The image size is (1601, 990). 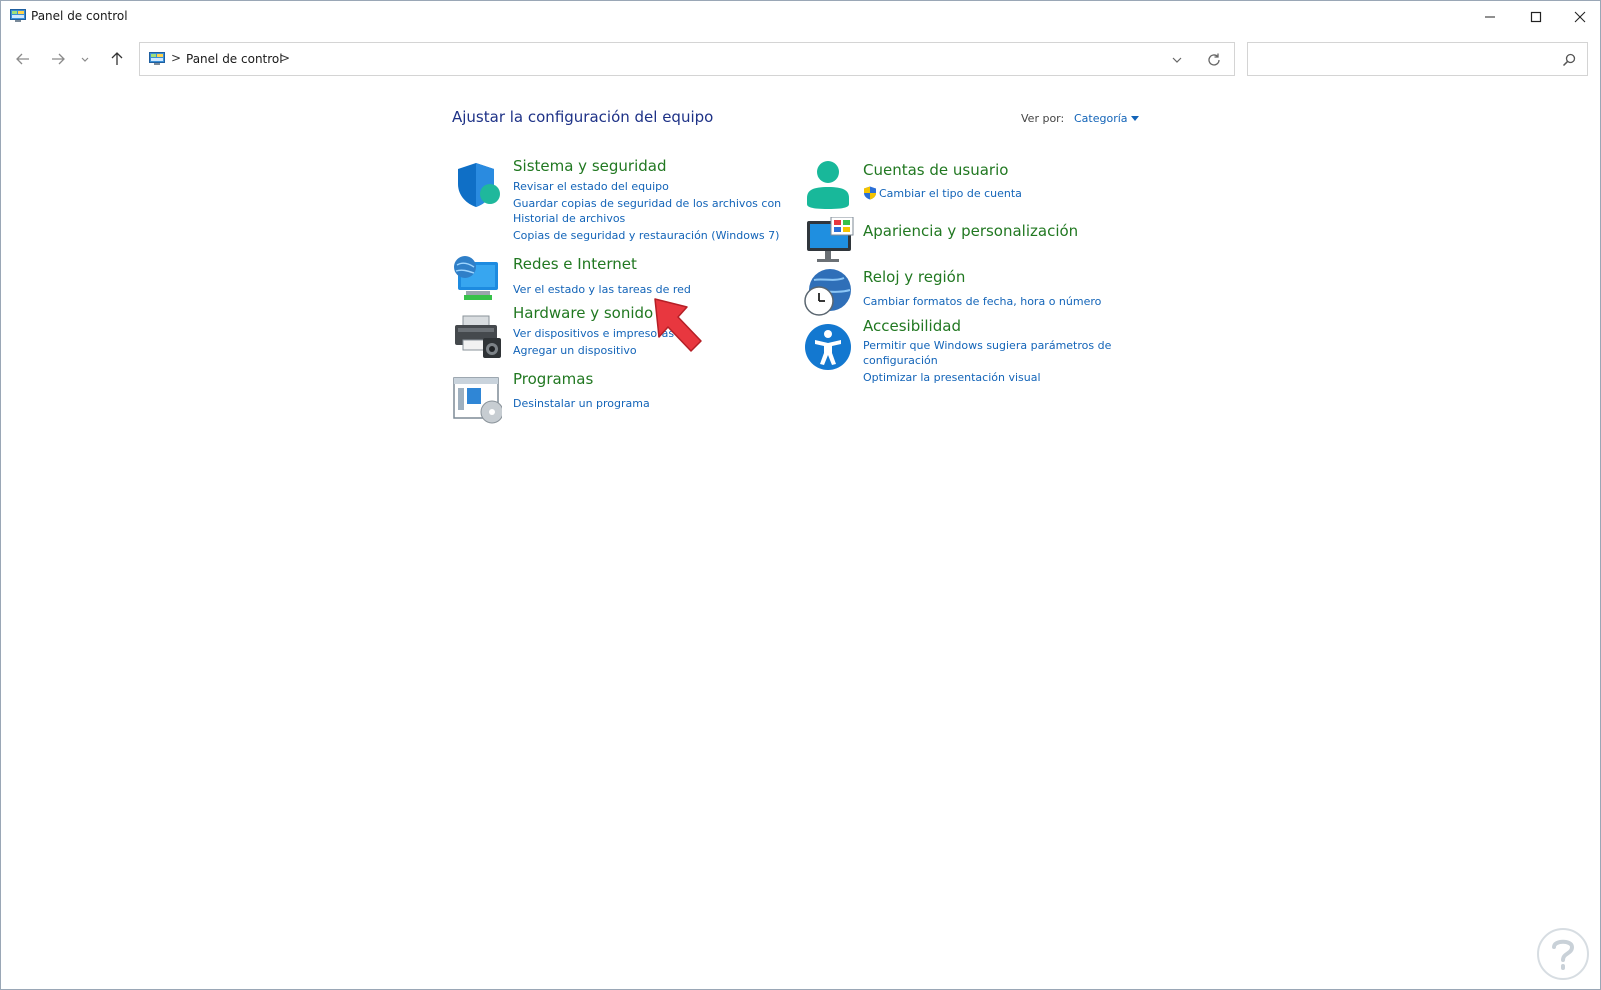 What do you see at coordinates (1101, 118) in the screenshot?
I see `view-by-dropdown: Categoría` at bounding box center [1101, 118].